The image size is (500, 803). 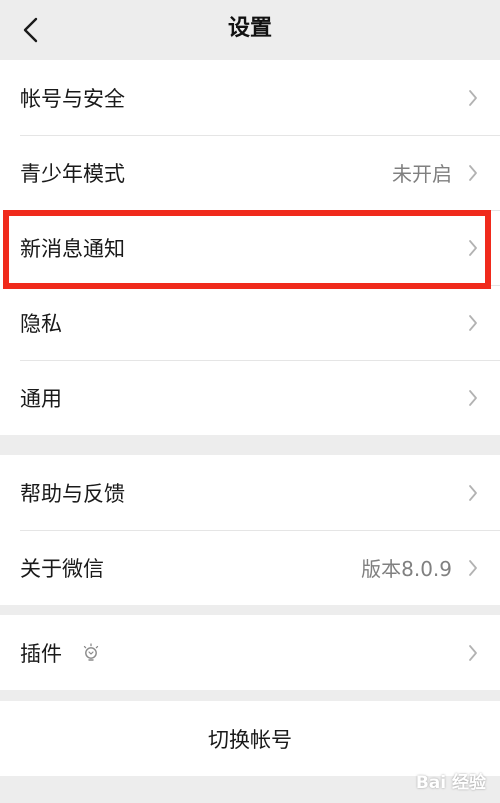 I want to click on lightbulb-icon, so click(x=91, y=653).